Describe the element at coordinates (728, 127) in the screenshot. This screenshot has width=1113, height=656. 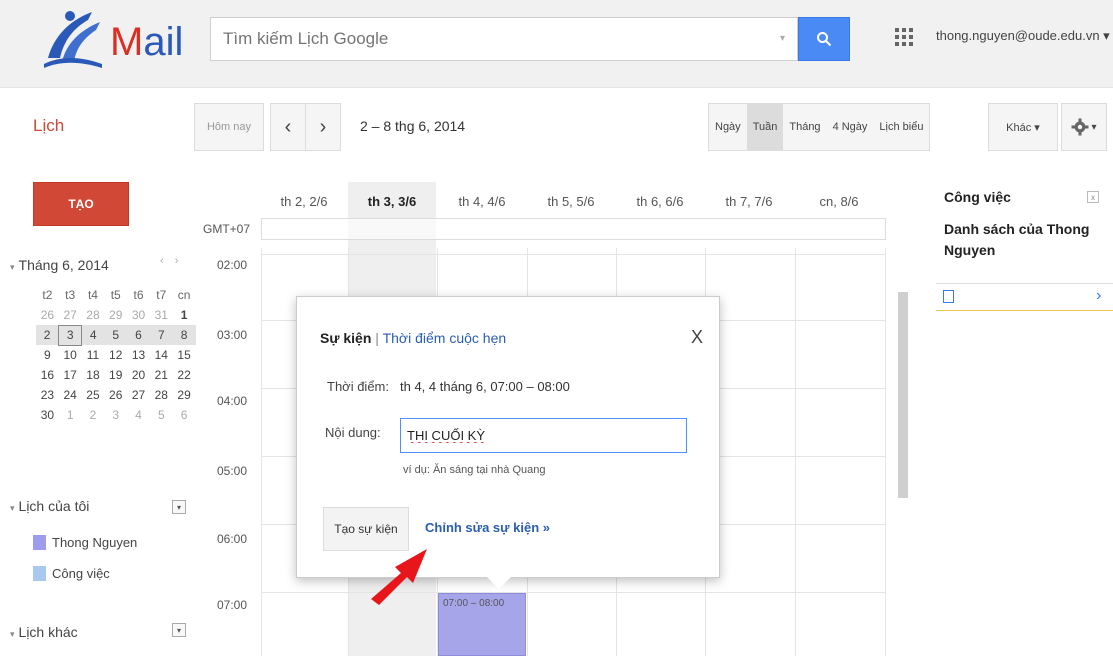
I see `view-day-button: Ngày` at that location.